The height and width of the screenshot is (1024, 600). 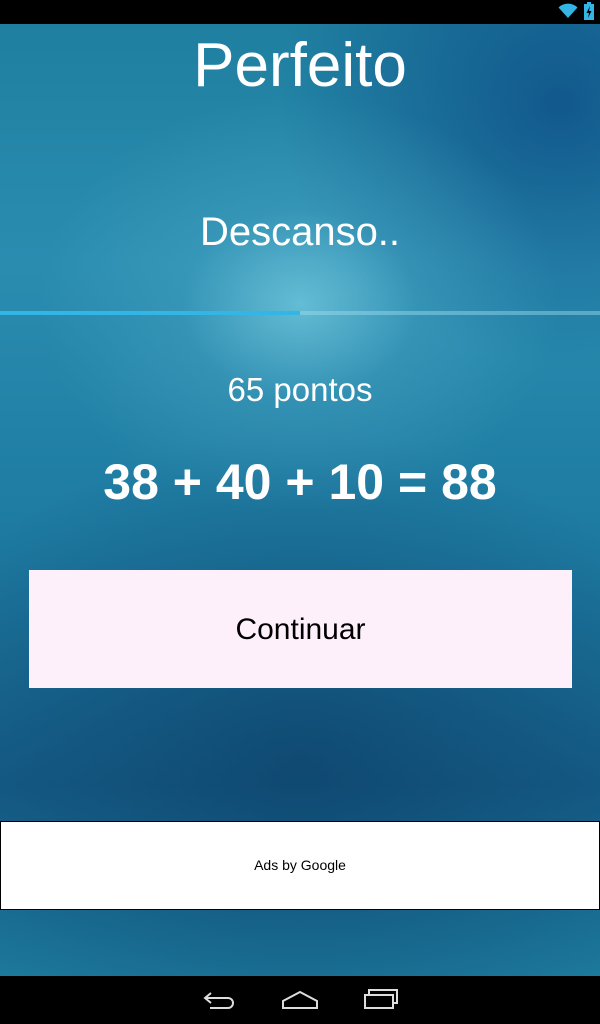 I want to click on ad-banner: Ads by Google, so click(x=300, y=865).